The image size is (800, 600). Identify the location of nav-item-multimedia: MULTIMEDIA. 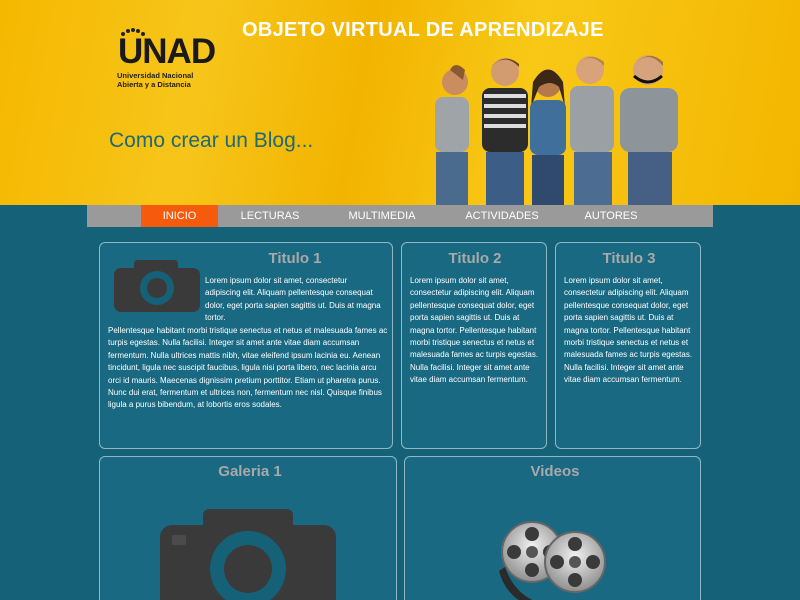
(382, 216).